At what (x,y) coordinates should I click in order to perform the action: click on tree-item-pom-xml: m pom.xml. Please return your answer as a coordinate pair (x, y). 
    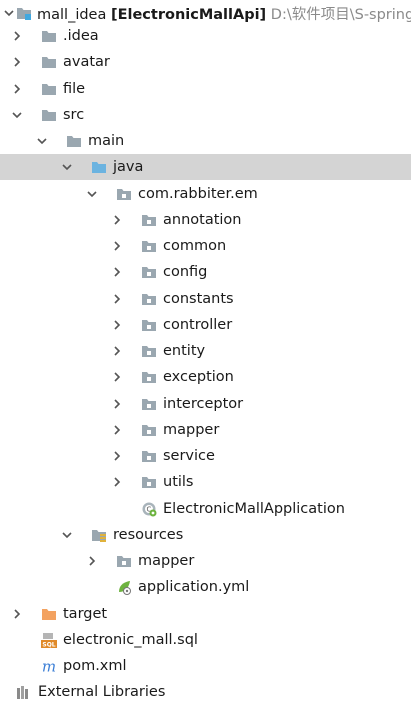
    Looking at the image, I should click on (205, 666).